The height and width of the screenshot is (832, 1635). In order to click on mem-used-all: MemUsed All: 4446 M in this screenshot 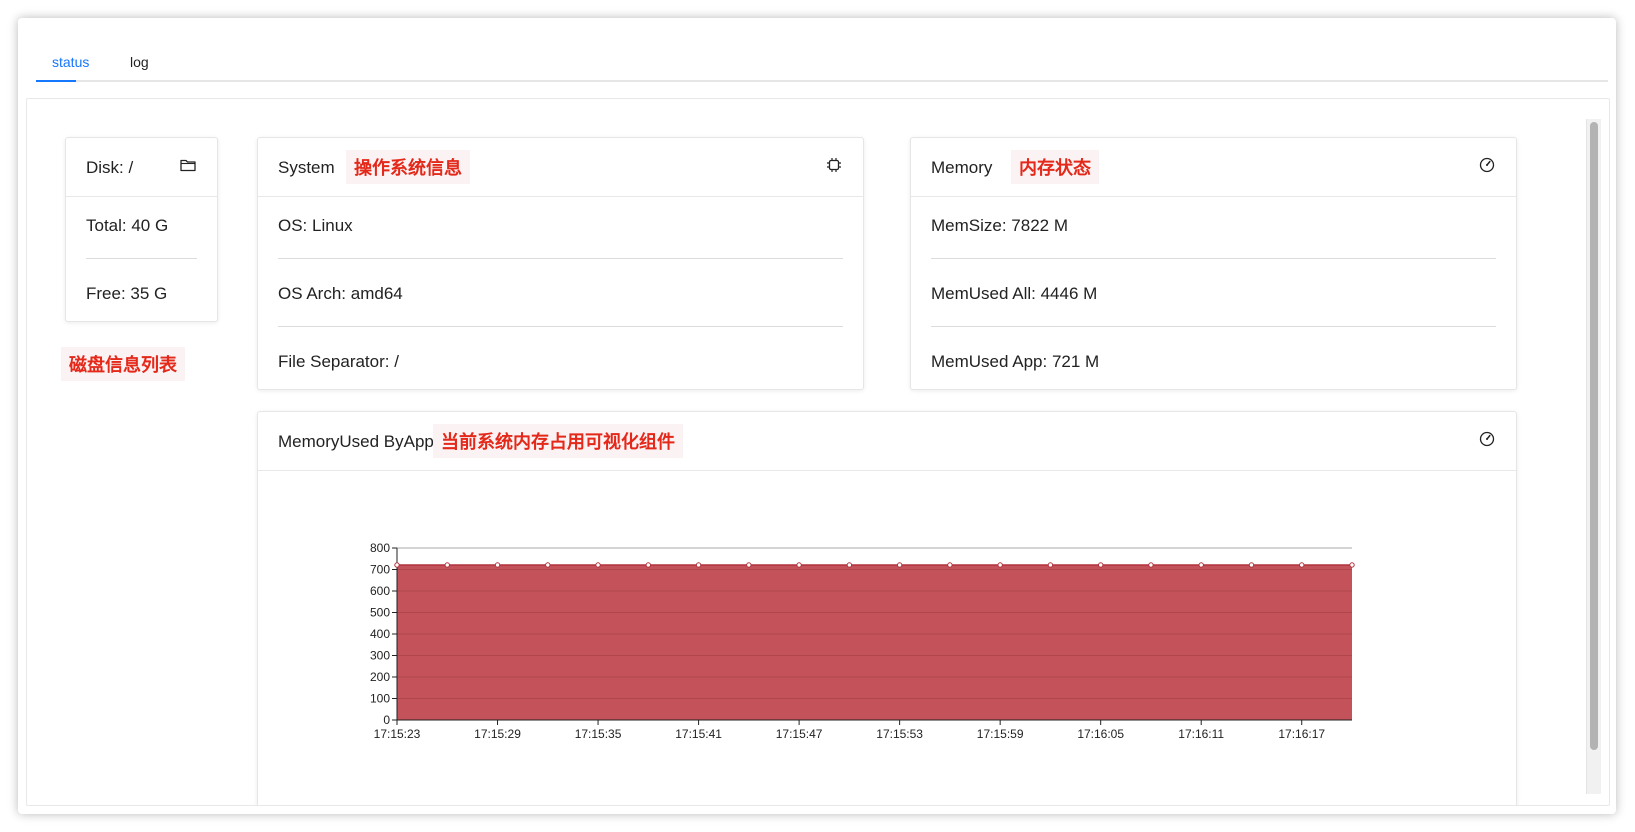, I will do `click(1014, 293)`.